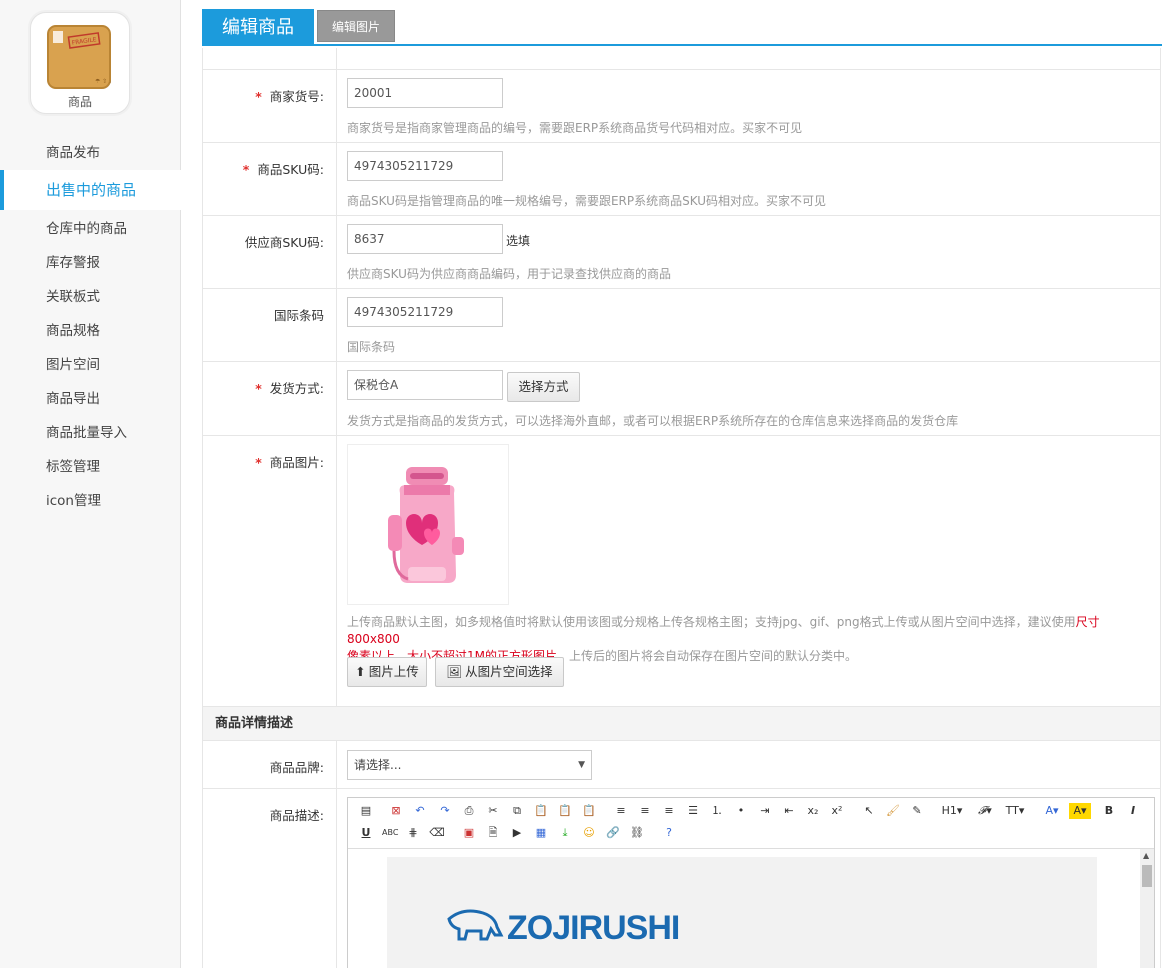 Image resolution: width=1167 pixels, height=968 pixels. I want to click on supplier-sku-label: 供应商SKU码:, so click(284, 242).